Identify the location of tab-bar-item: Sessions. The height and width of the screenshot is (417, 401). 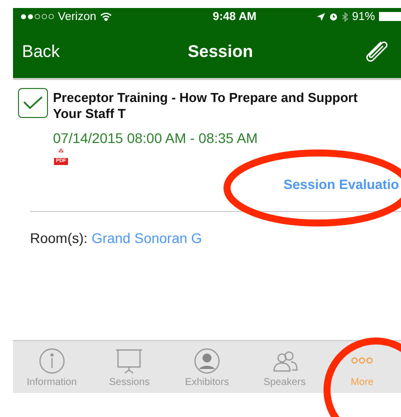
(129, 367).